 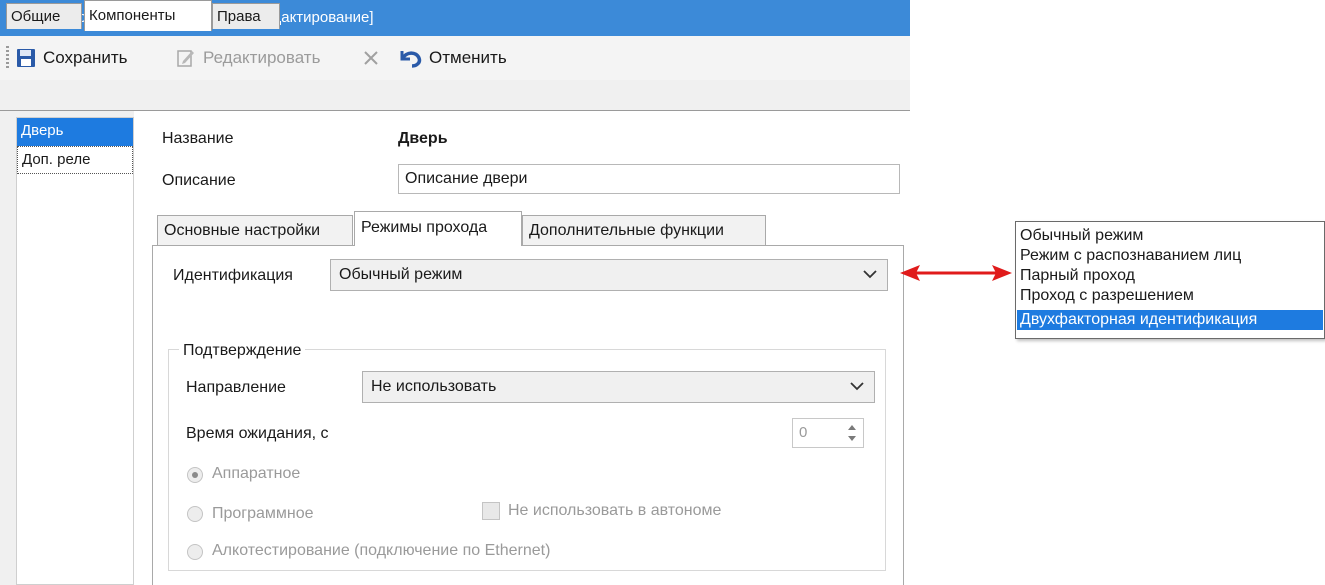 I want to click on option-pass-with-permission: Проход с разрешением, so click(x=1170, y=296).